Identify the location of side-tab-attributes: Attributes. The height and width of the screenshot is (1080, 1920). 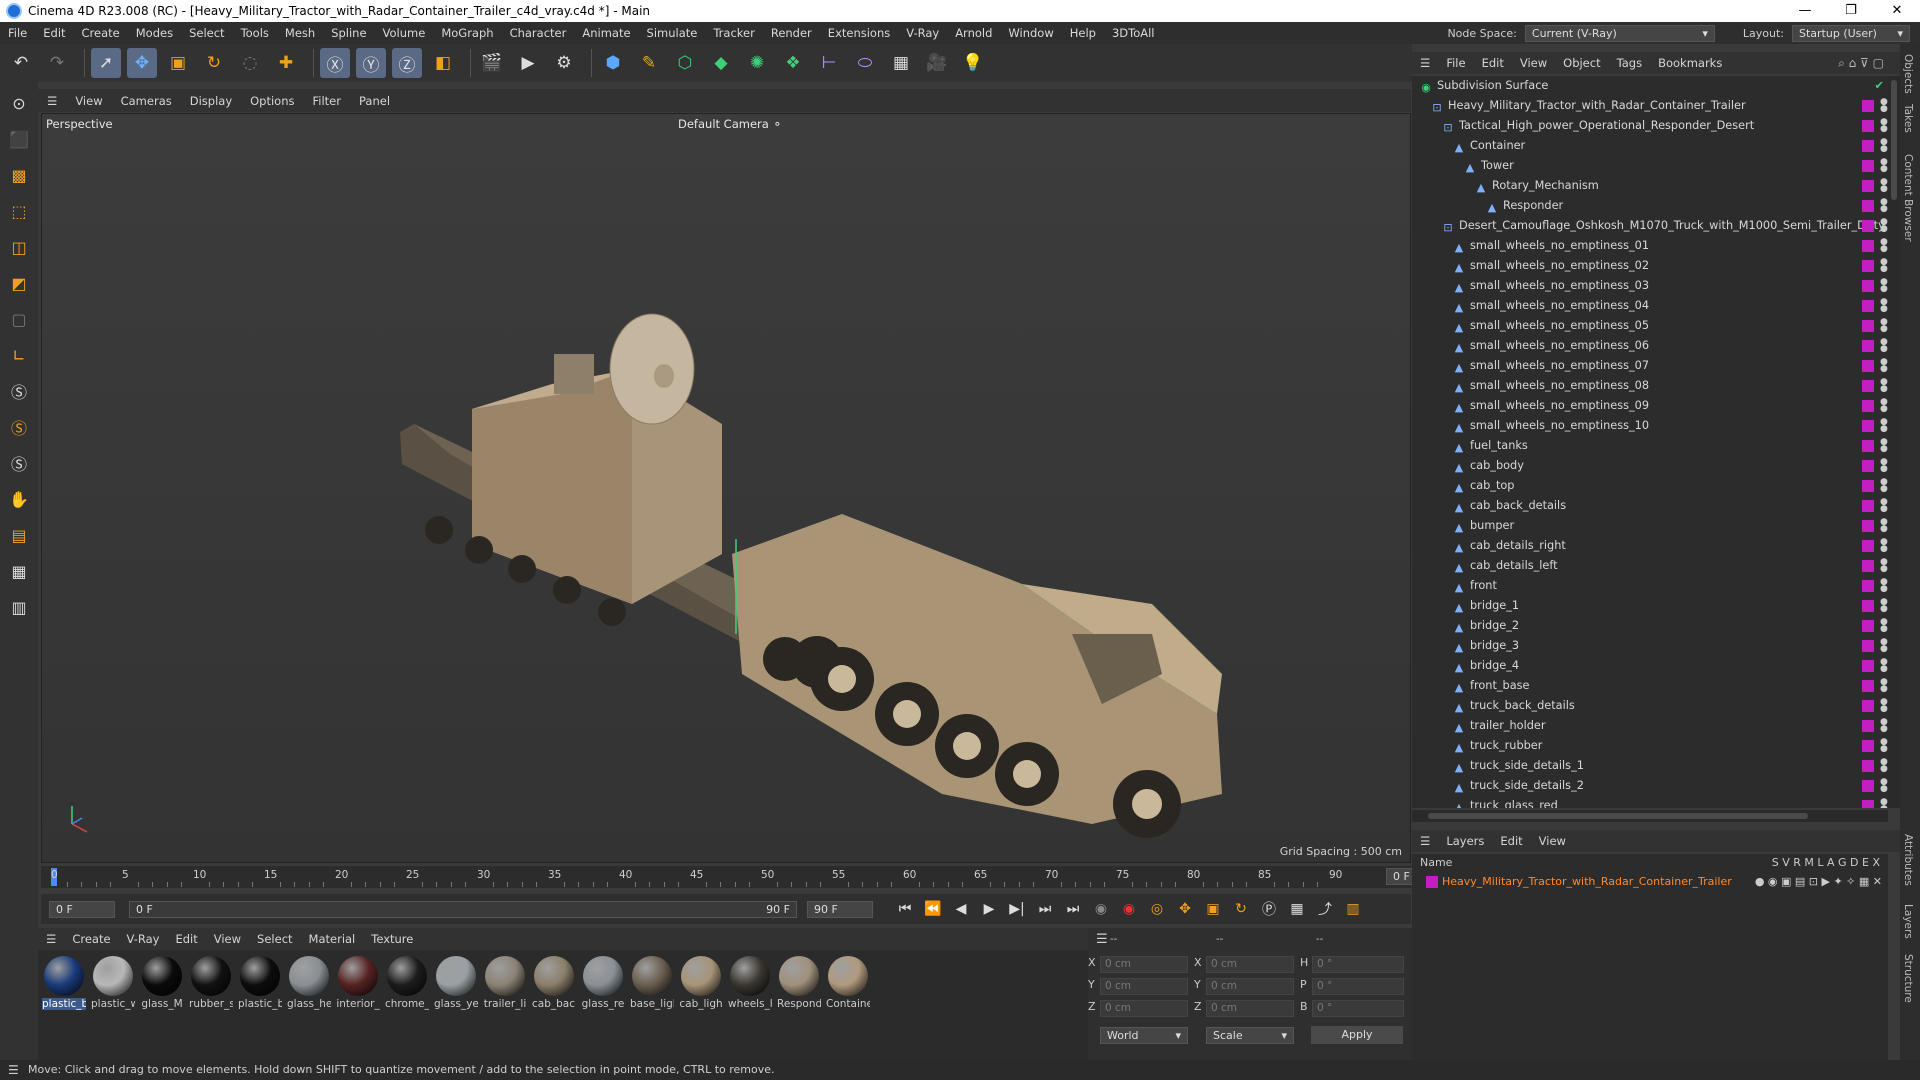
(1908, 860).